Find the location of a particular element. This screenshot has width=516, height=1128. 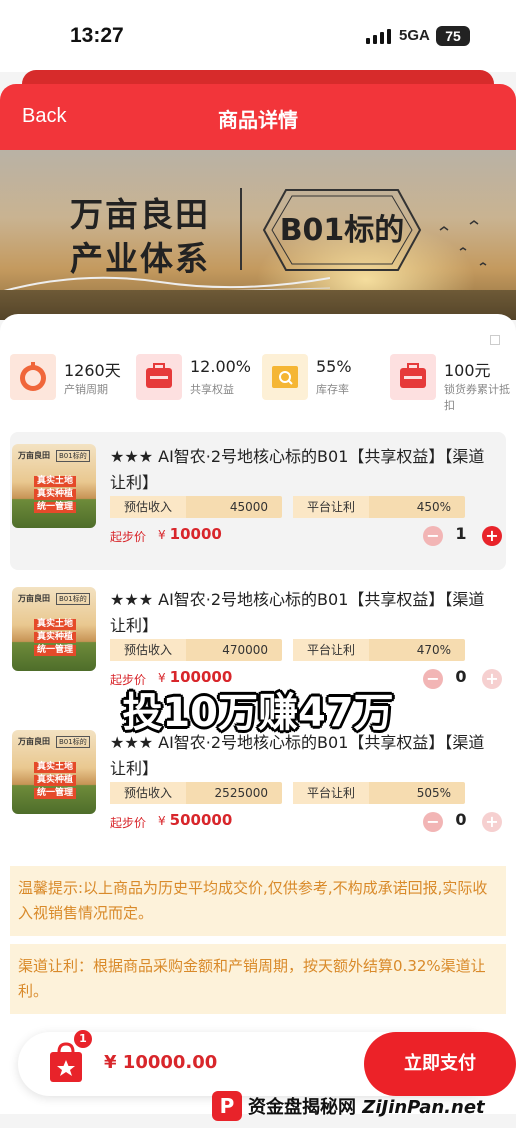

banner-divider is located at coordinates (241, 229).